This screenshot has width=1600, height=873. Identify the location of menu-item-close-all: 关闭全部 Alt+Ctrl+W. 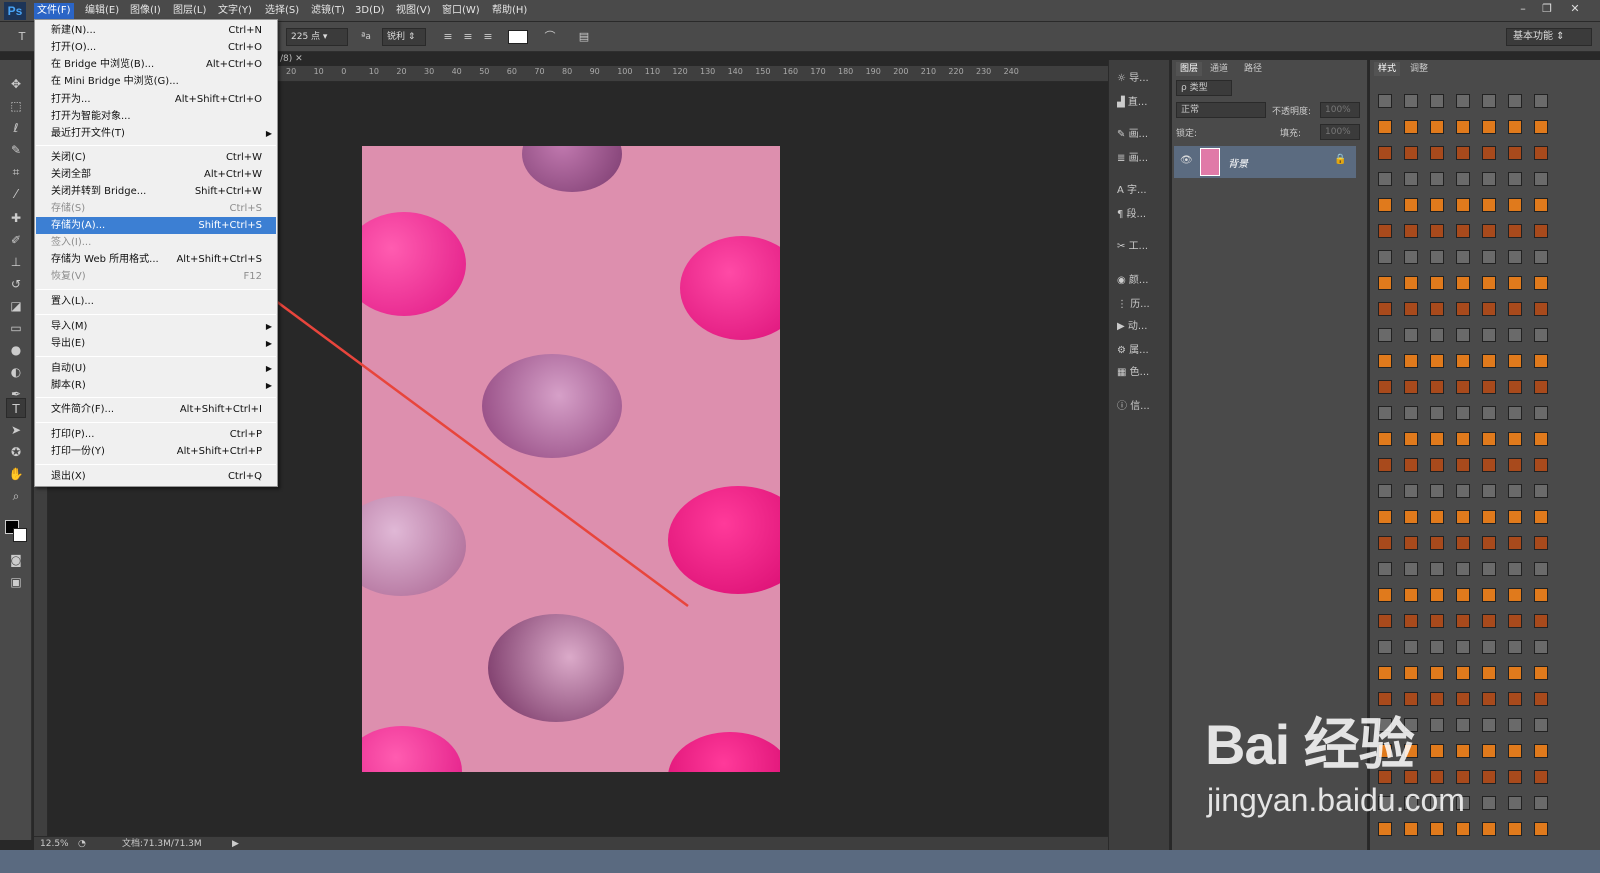
(156, 174).